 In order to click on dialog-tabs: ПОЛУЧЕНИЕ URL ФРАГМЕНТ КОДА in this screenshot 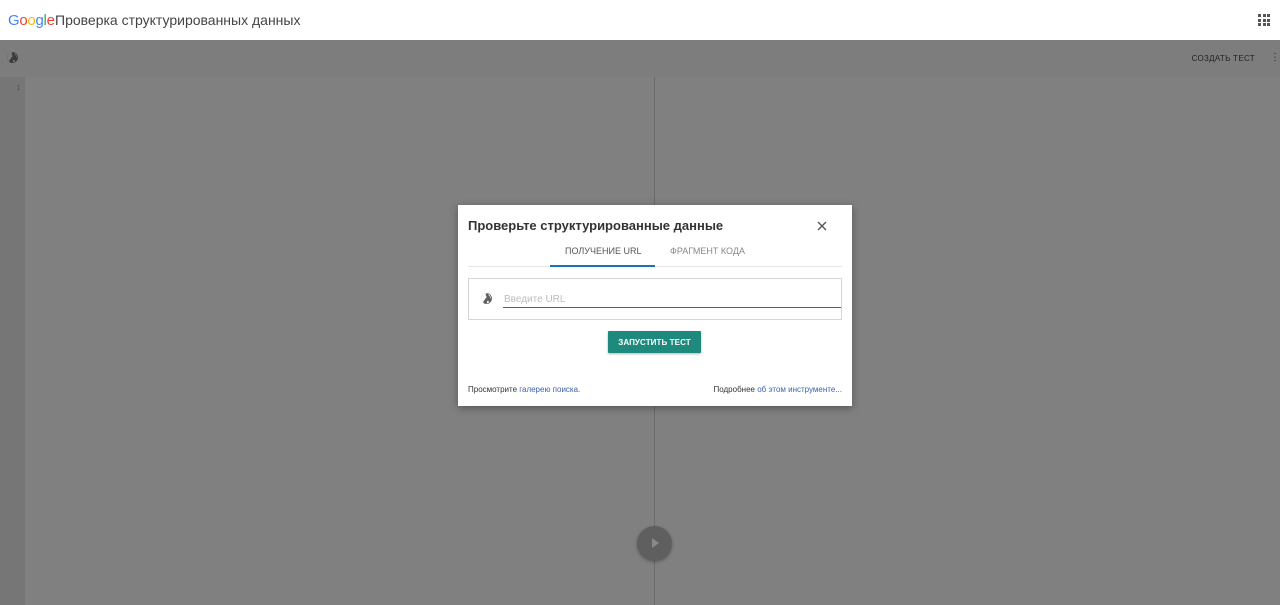, I will do `click(655, 254)`.